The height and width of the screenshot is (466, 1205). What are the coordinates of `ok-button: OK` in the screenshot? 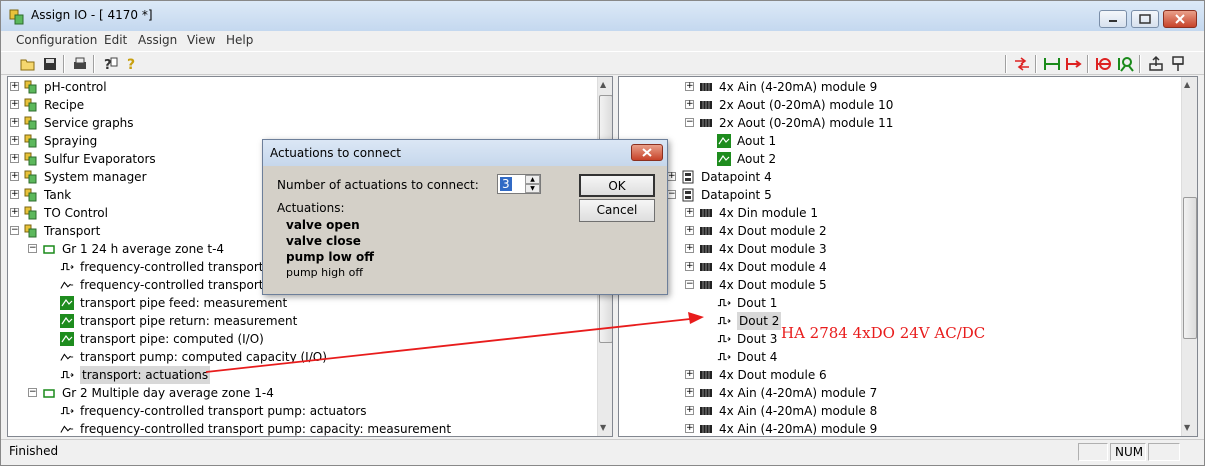 It's located at (617, 185).